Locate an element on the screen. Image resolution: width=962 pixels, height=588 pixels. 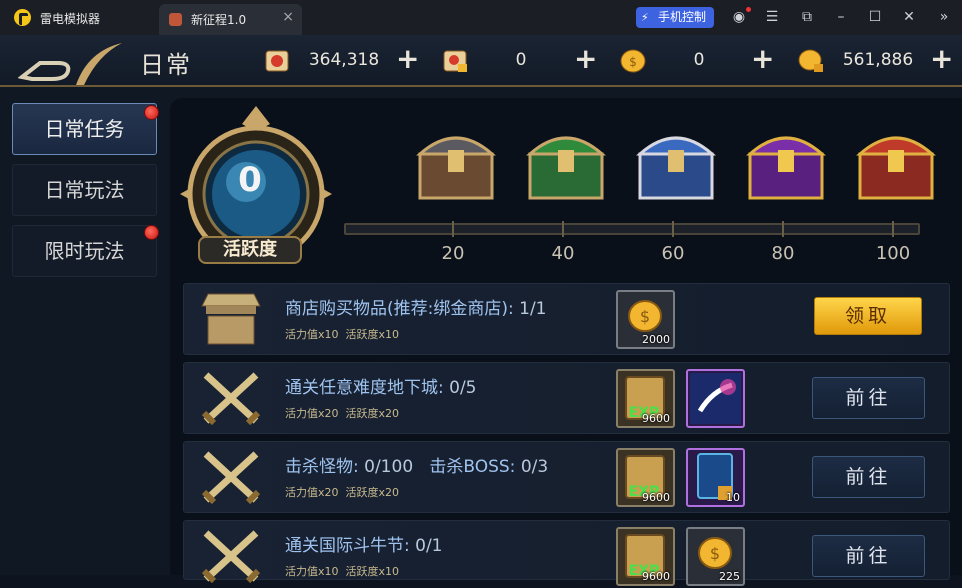
sidebar-item-daily-play: 日常玩法 is located at coordinates (84, 190).